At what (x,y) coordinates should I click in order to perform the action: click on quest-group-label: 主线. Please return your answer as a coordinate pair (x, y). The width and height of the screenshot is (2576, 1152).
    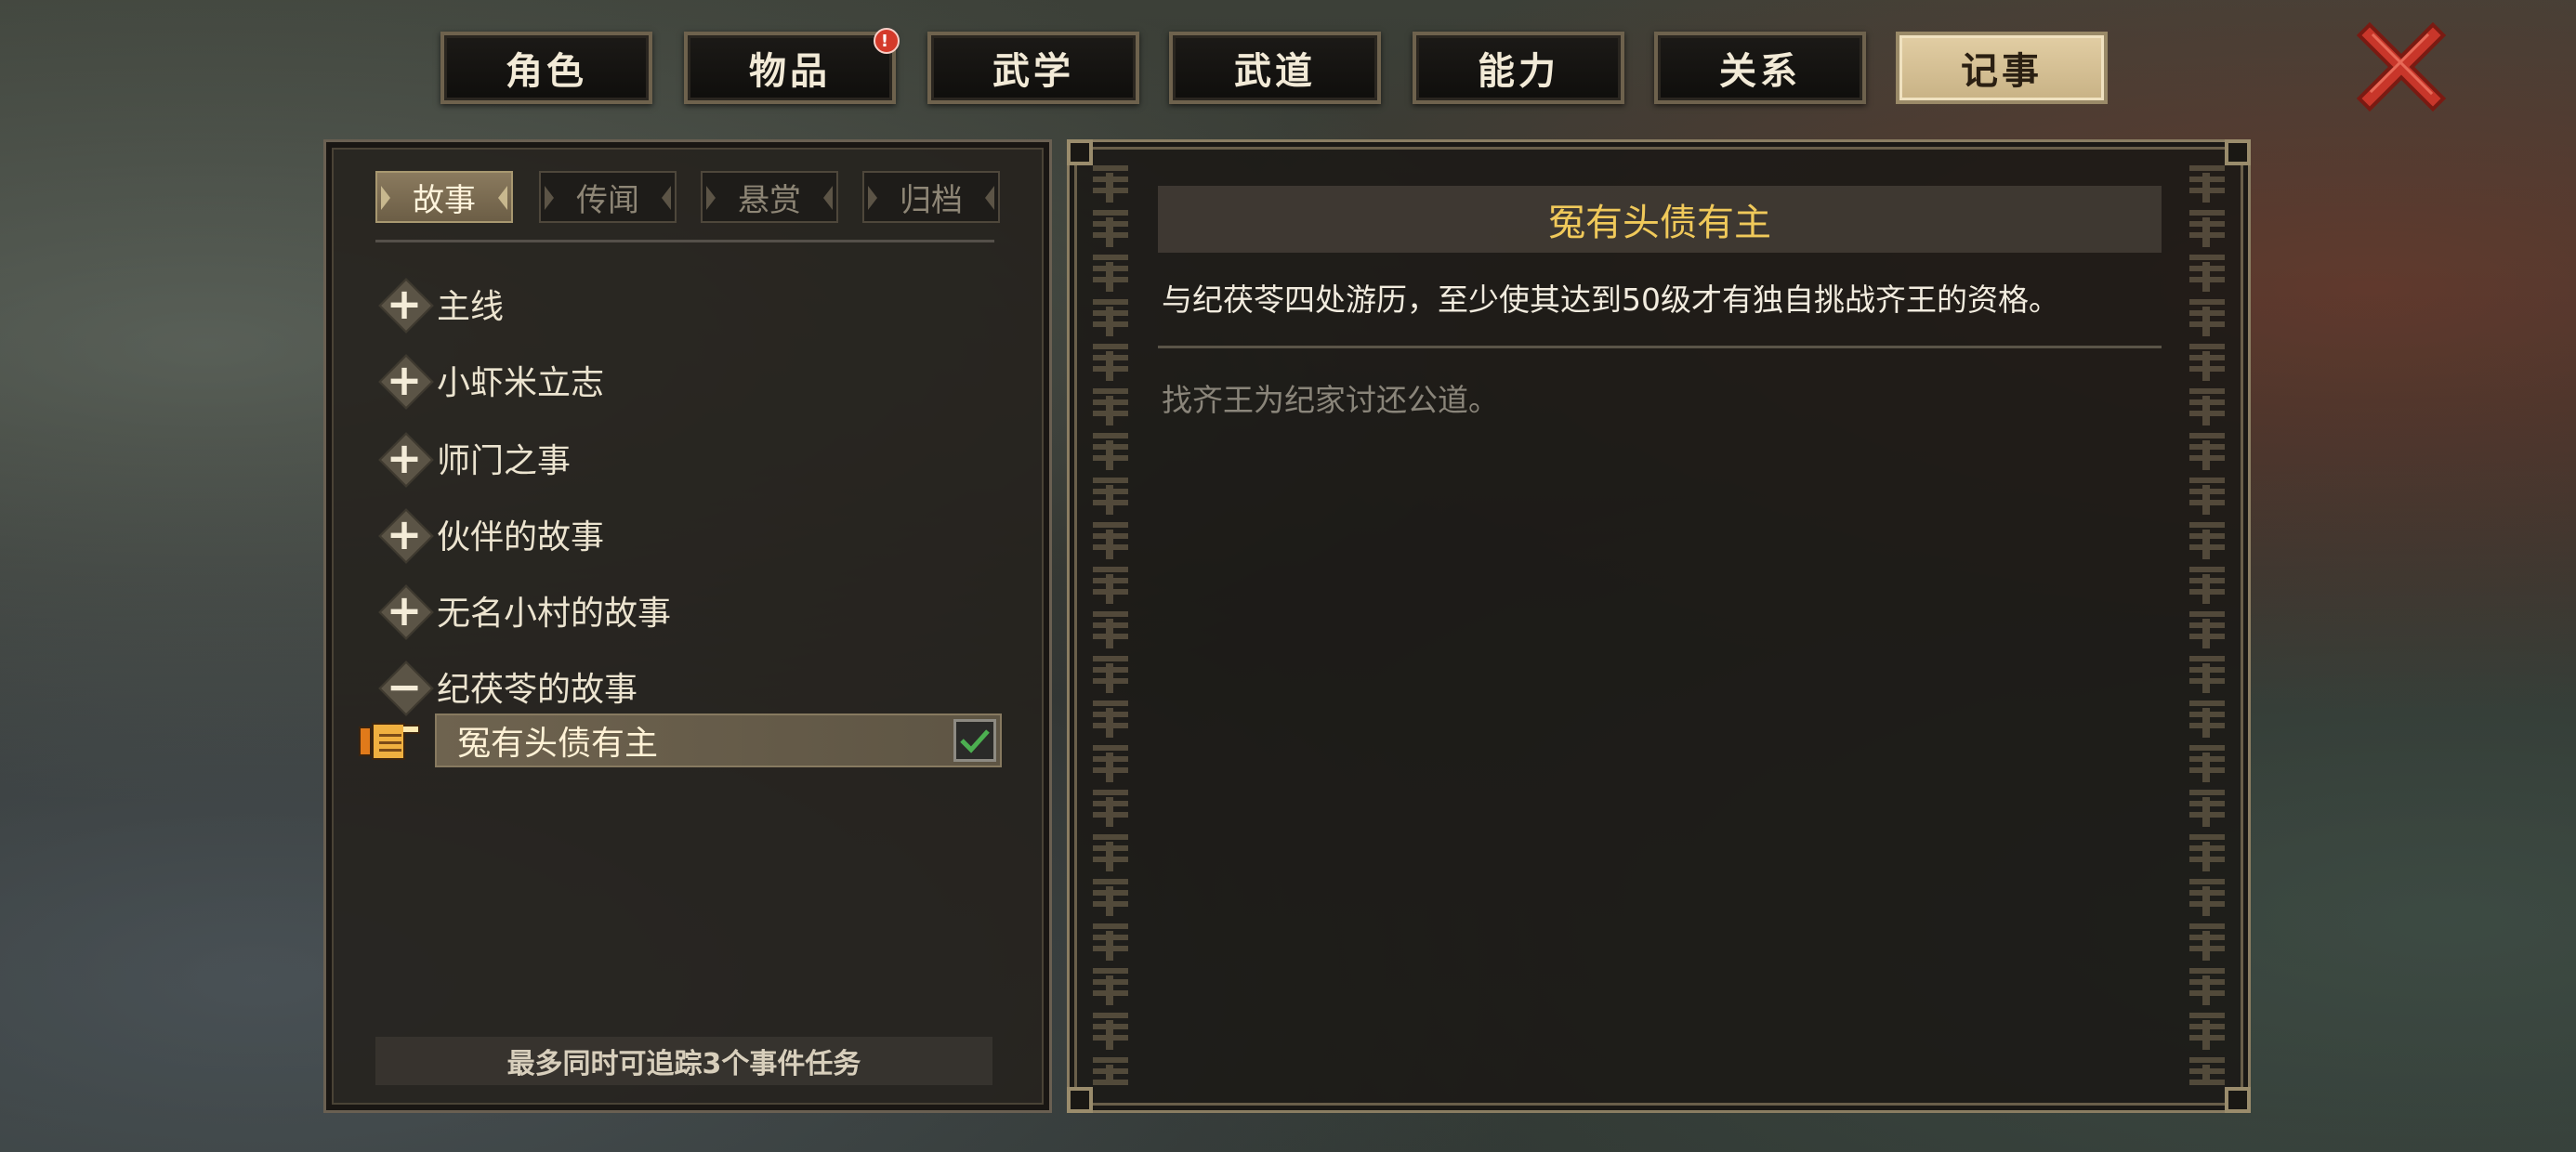
    Looking at the image, I should click on (471, 307).